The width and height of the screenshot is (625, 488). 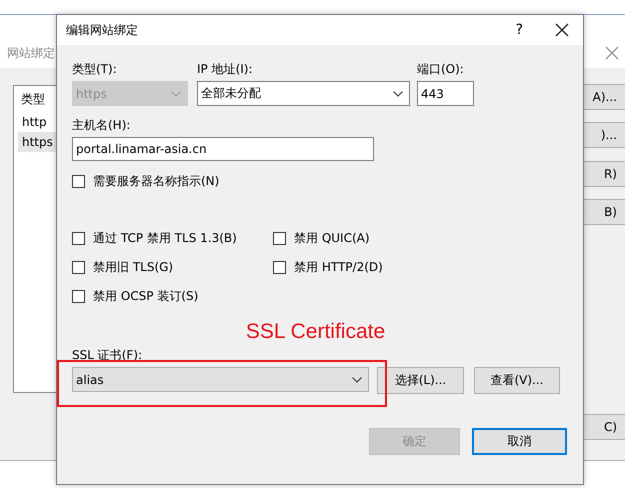 What do you see at coordinates (31, 53) in the screenshot?
I see `window-title: 网站绑定` at bounding box center [31, 53].